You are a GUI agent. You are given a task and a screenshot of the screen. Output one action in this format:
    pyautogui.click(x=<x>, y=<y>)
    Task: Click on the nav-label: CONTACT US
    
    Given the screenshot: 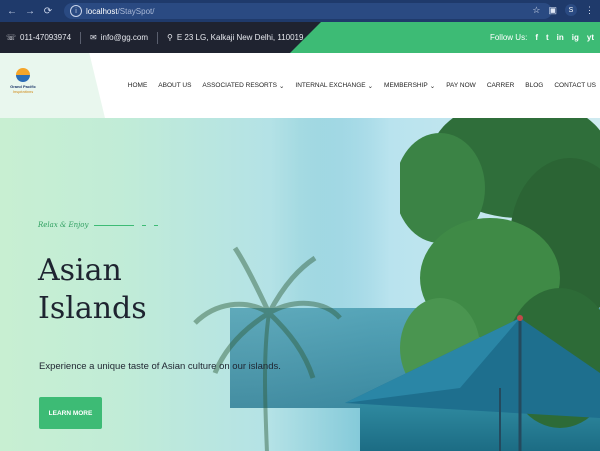 What is the action you would take?
    pyautogui.click(x=575, y=85)
    